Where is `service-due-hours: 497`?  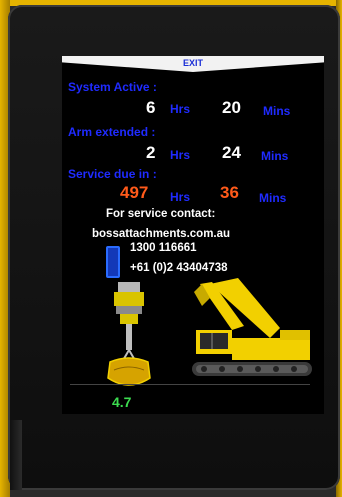 service-due-hours: 497 is located at coordinates (134, 192).